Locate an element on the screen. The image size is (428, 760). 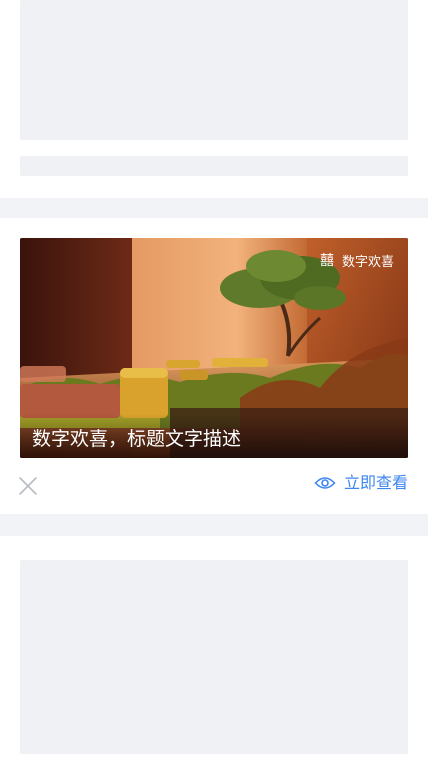
skeleton-line-top is located at coordinates (214, 166).